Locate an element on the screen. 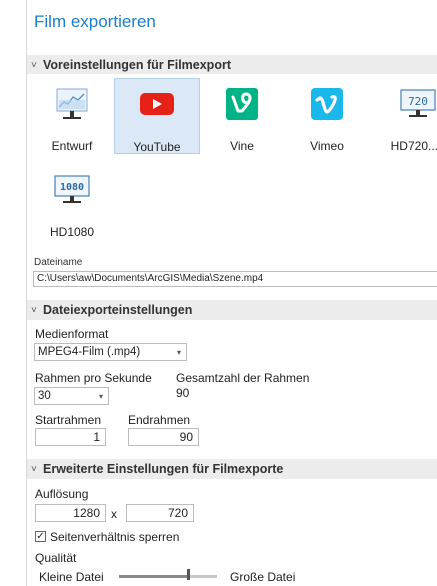 This screenshot has width=437, height=586. pane-title: Film exportieren is located at coordinates (95, 21).